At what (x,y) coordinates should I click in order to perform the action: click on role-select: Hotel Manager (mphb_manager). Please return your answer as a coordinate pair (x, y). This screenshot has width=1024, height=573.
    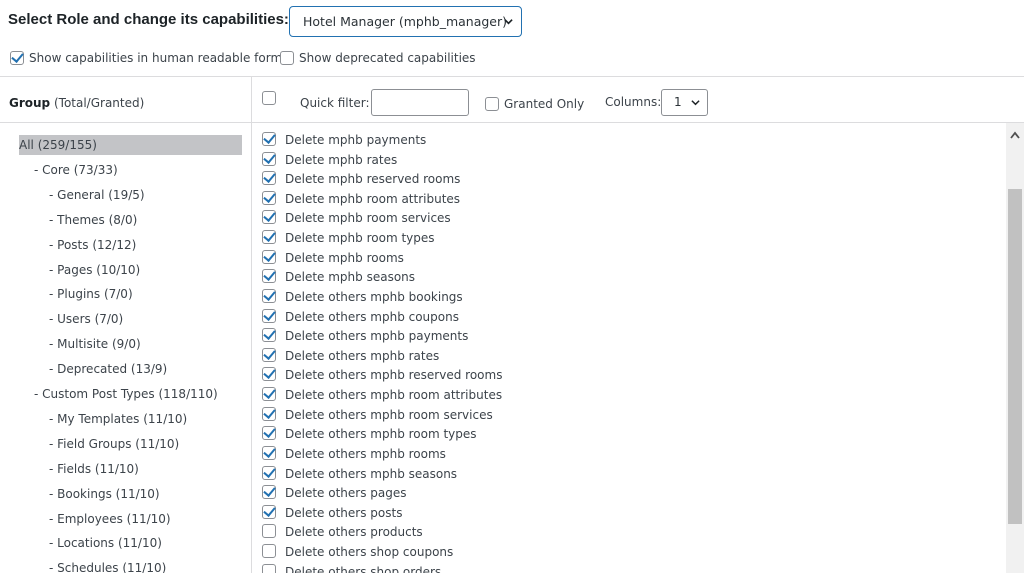
    Looking at the image, I should click on (405, 21).